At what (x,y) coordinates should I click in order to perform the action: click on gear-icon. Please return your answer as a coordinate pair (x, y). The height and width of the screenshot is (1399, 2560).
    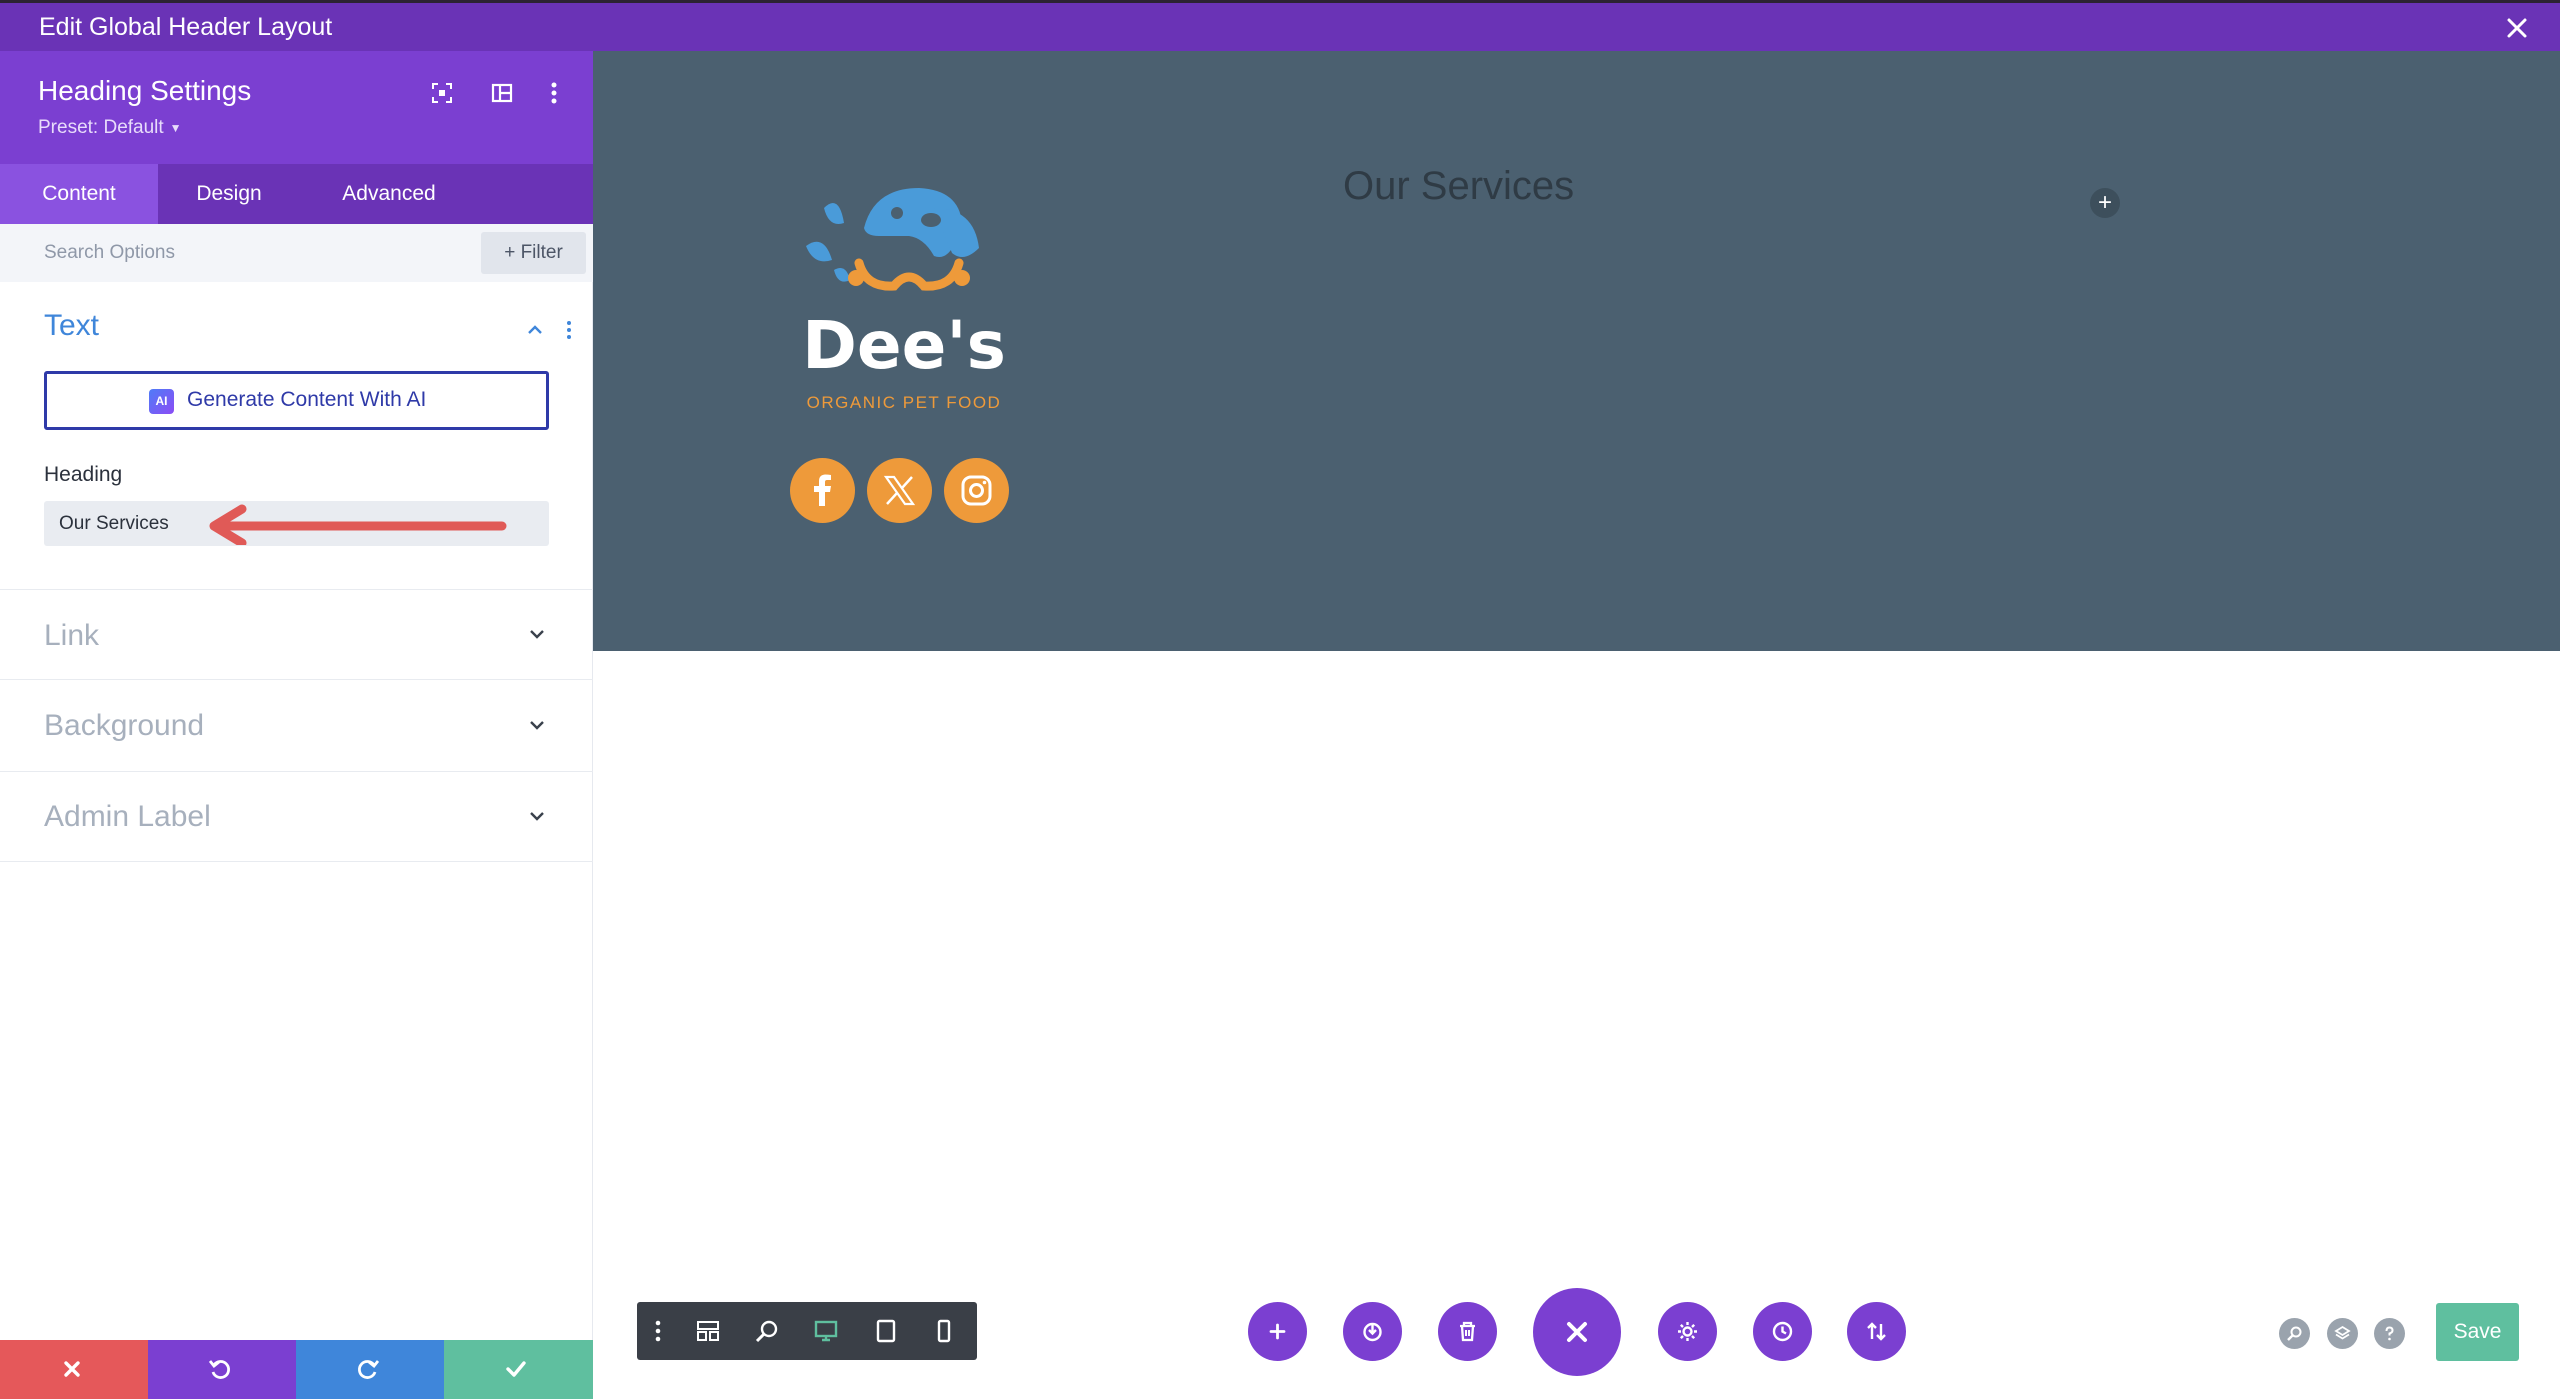
    Looking at the image, I should click on (1687, 1331).